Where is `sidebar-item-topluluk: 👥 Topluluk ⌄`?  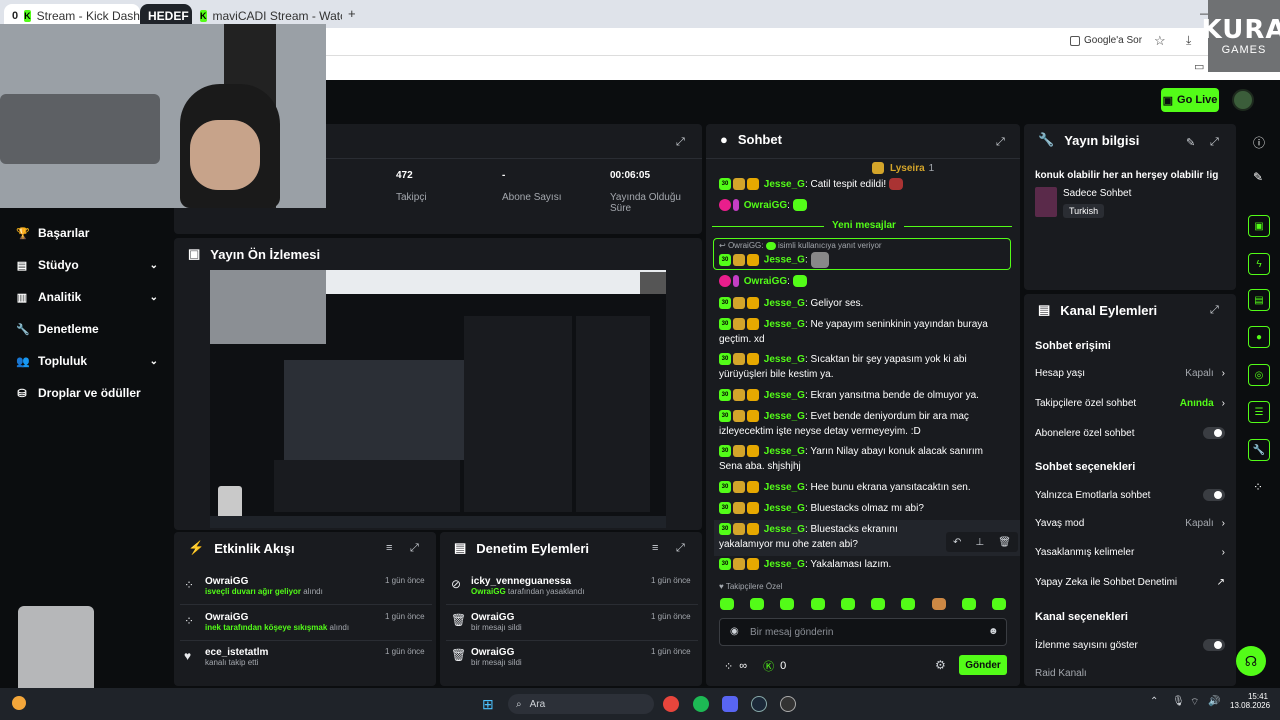 sidebar-item-topluluk: 👥 Topluluk ⌄ is located at coordinates (87, 361).